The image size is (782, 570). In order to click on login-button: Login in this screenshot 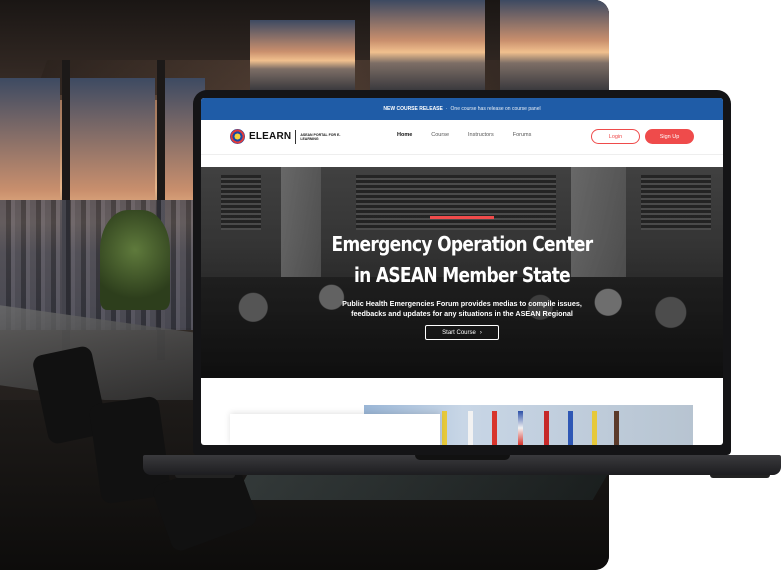, I will do `click(615, 136)`.